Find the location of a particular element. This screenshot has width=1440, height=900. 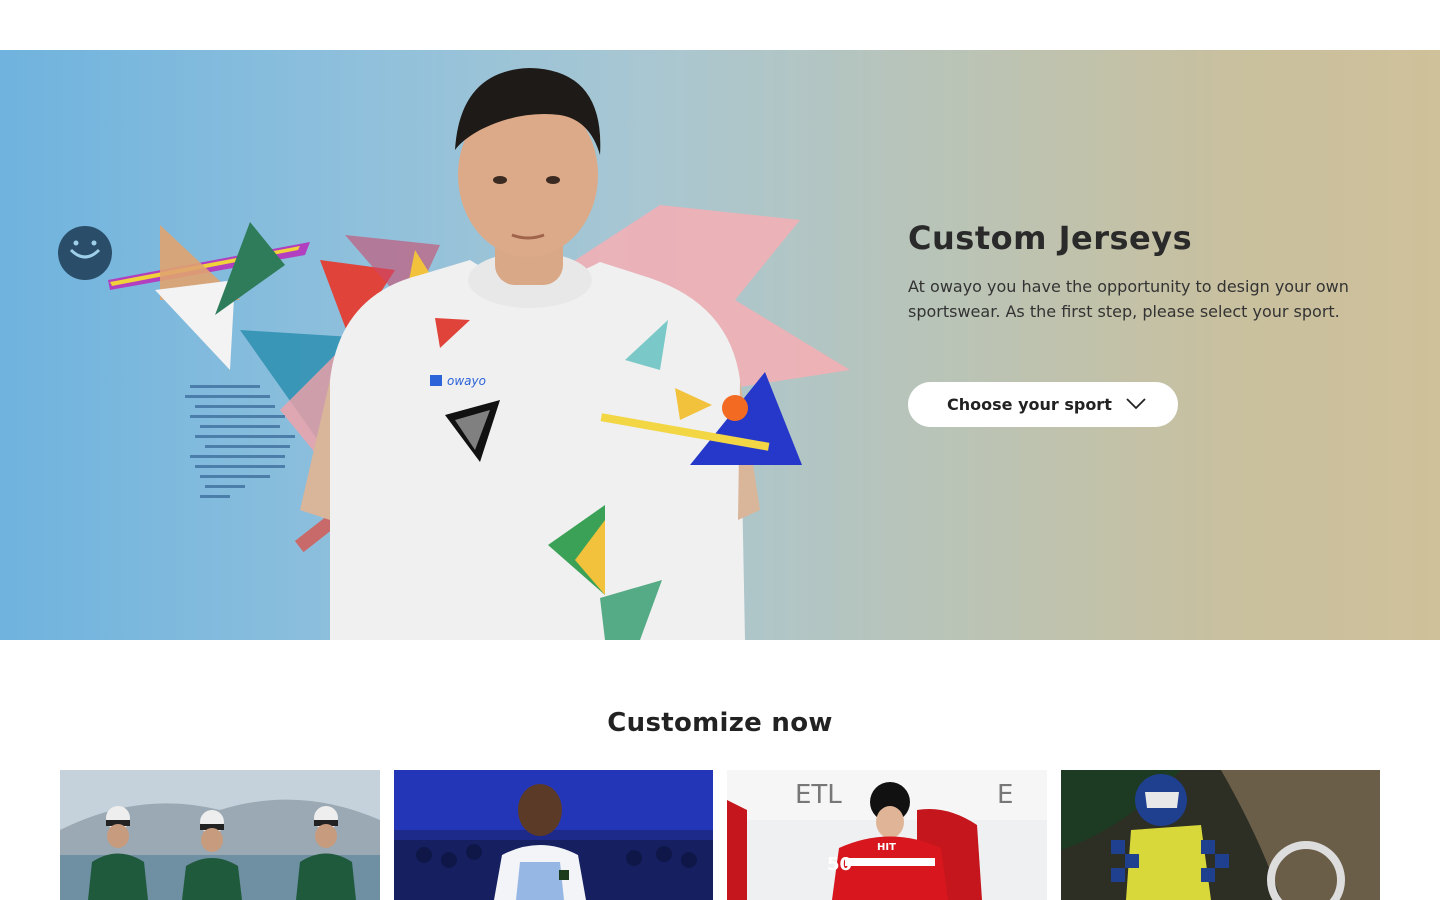

smiley-icon is located at coordinates (85, 253).